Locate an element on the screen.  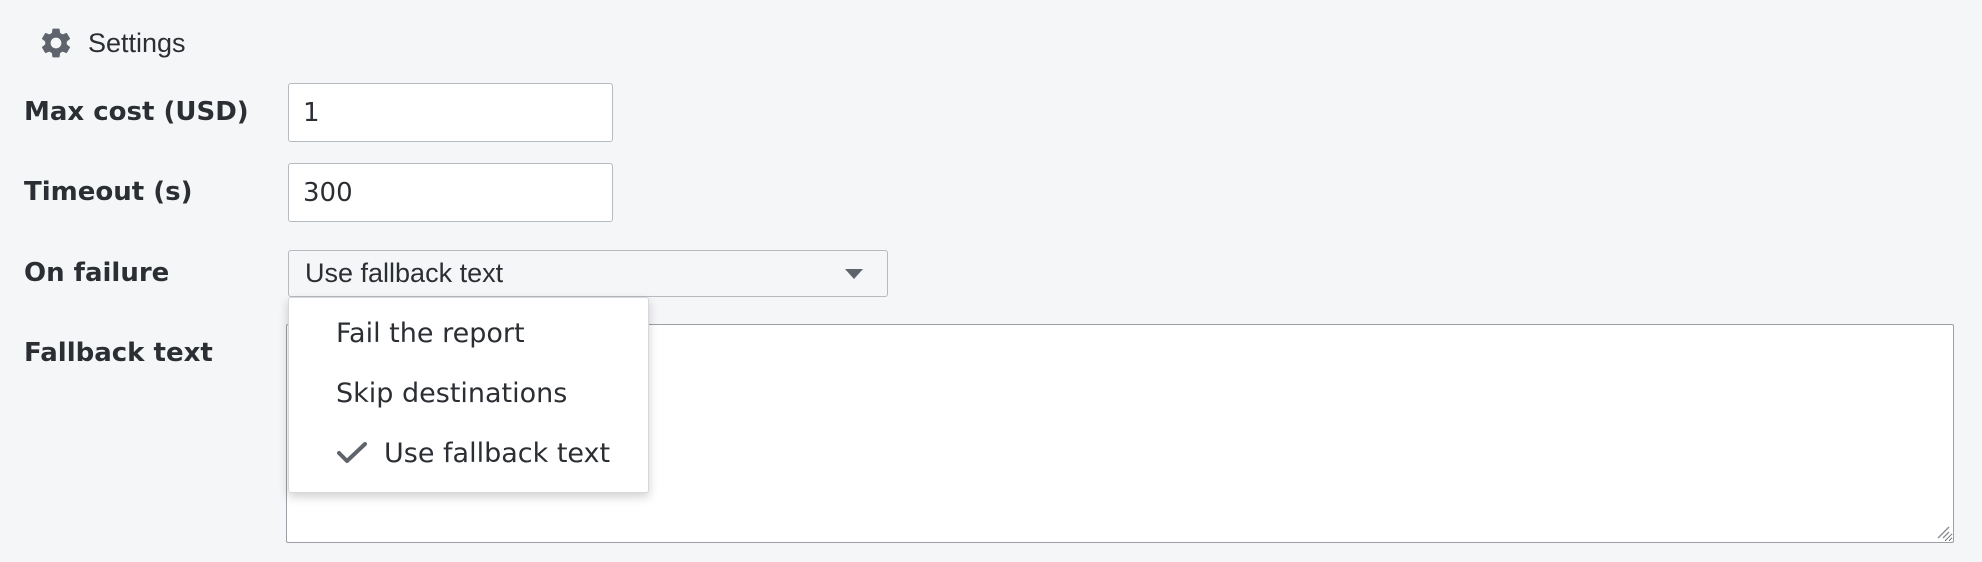
on-failure-label: On failure is located at coordinates (97, 273).